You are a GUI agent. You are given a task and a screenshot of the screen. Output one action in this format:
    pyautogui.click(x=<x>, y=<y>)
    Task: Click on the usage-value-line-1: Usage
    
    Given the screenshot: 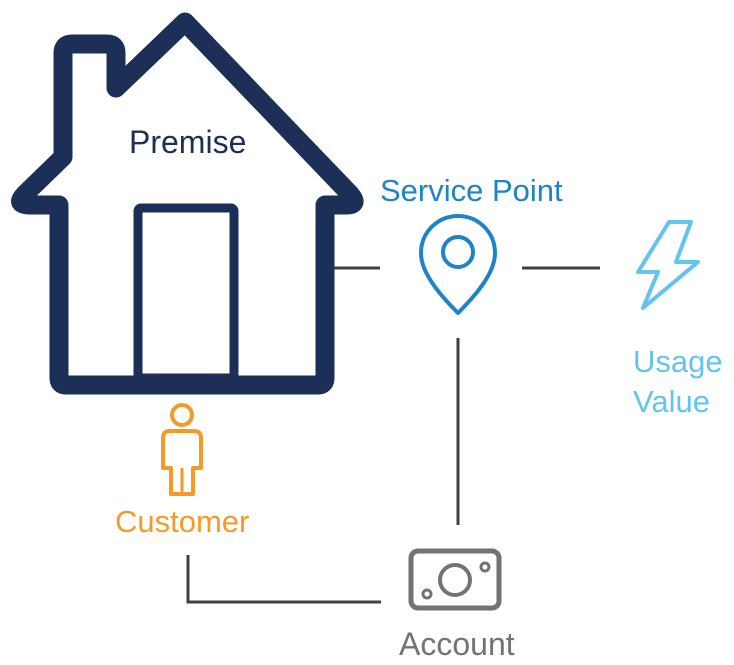 What is the action you would take?
    pyautogui.click(x=678, y=361)
    